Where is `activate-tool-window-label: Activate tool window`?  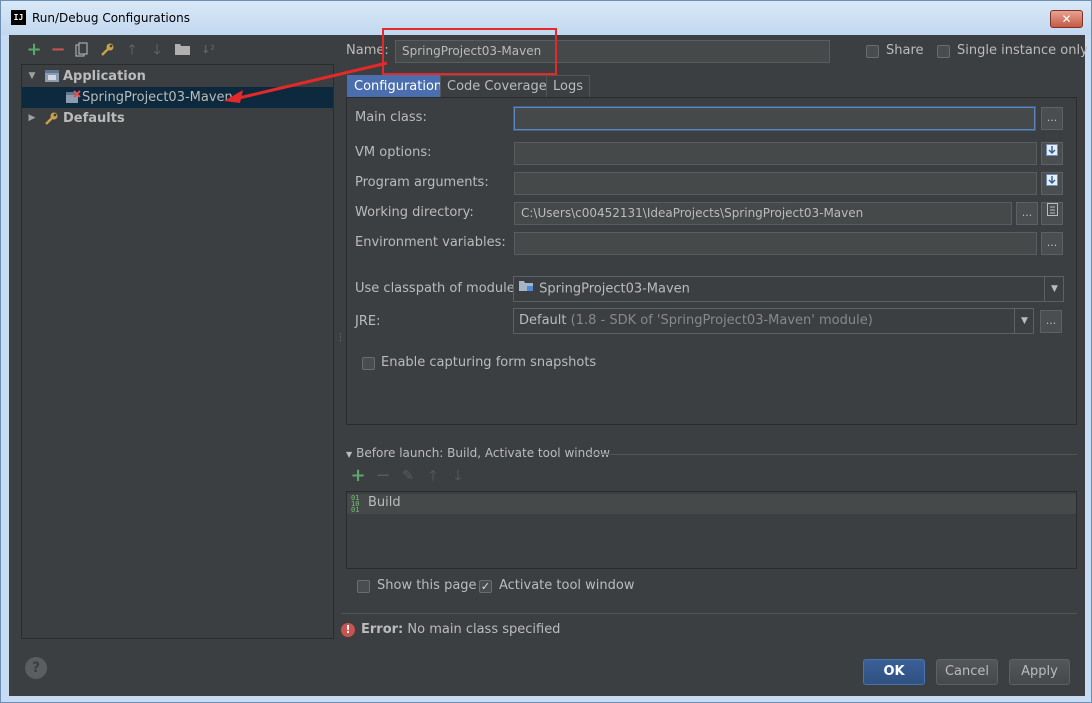 activate-tool-window-label: Activate tool window is located at coordinates (567, 585).